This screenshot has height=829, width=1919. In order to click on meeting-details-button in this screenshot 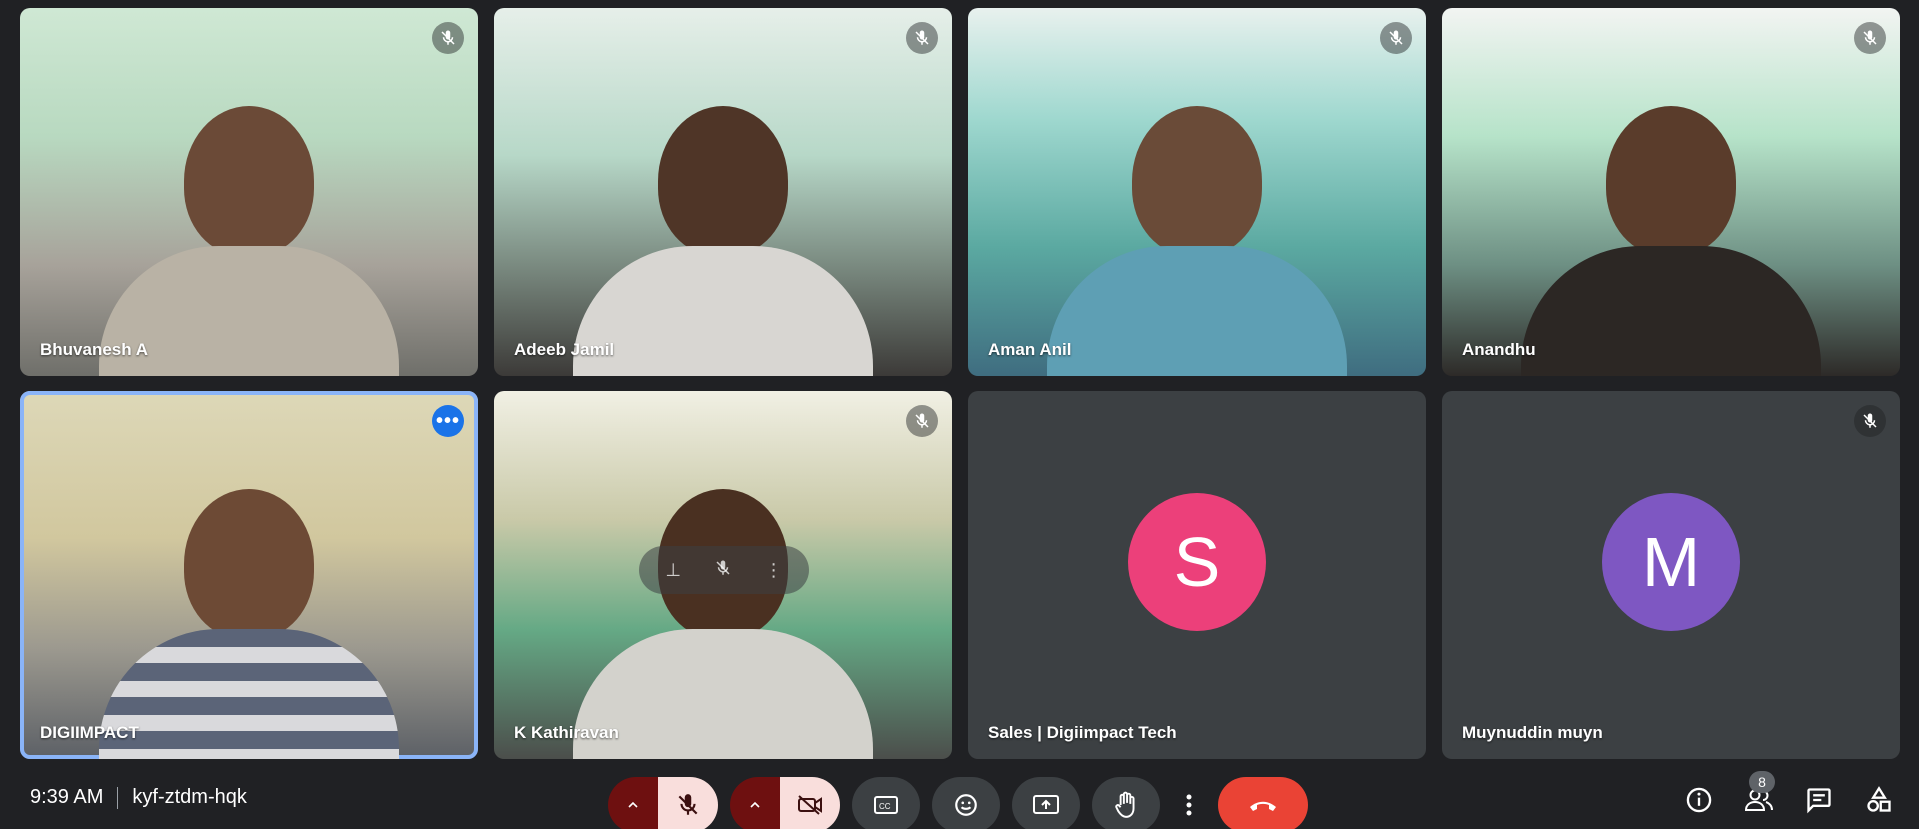, I will do `click(1699, 800)`.